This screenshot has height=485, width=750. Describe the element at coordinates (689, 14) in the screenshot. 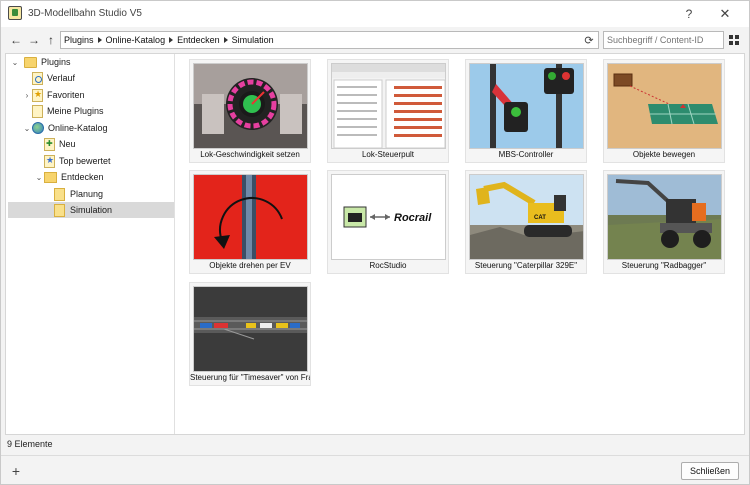

I see `help-button: ?` at that location.